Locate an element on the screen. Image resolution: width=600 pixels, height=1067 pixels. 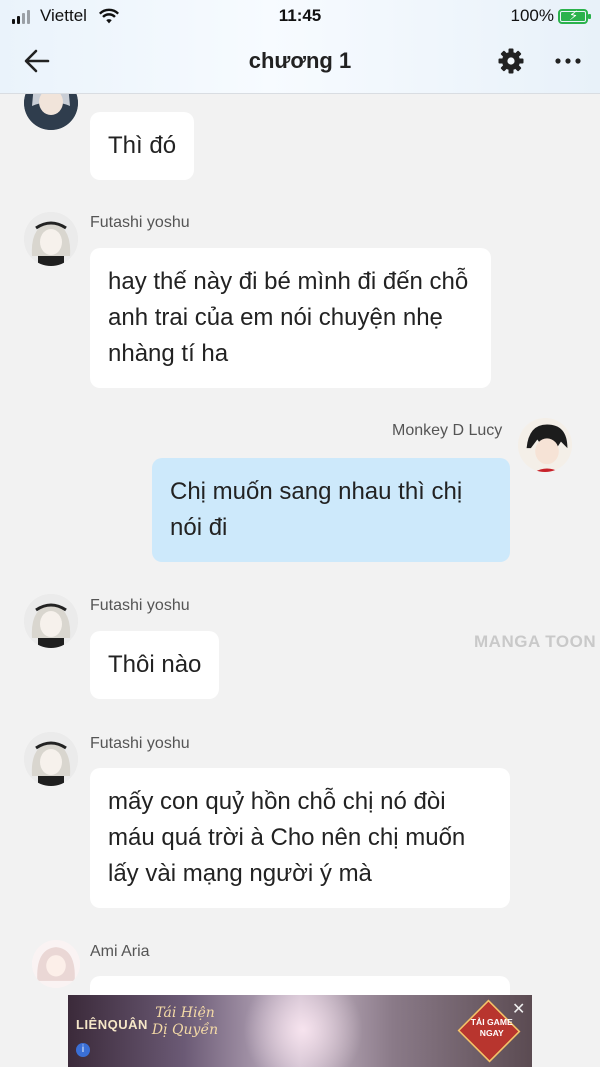
battery-icon: ⚡ is located at coordinates (574, 16).